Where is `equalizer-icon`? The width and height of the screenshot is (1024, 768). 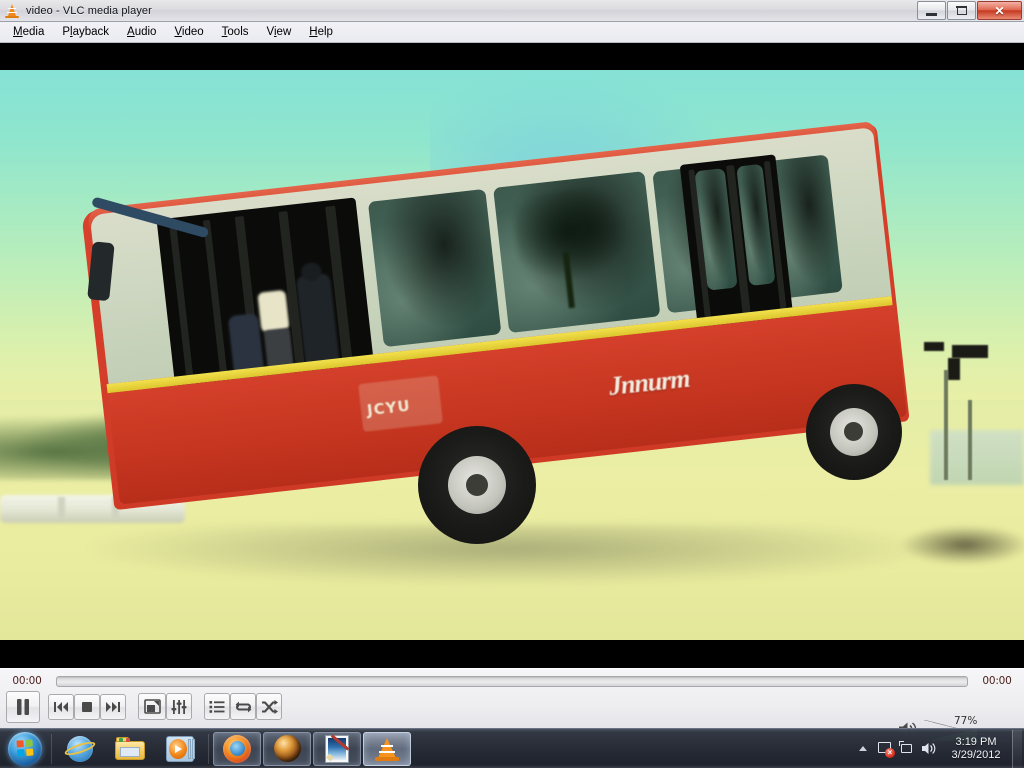 equalizer-icon is located at coordinates (179, 706).